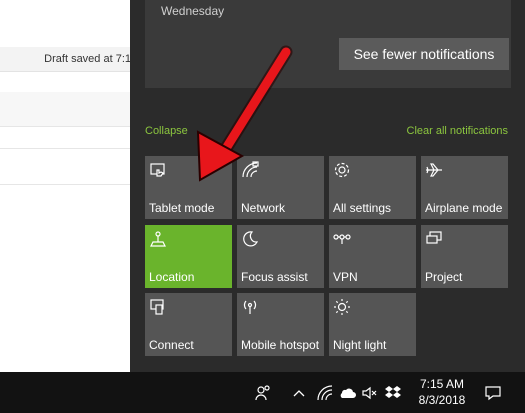  Describe the element at coordinates (442, 392) in the screenshot. I see `taskbar-clock: 7:15 AM 8/3/2018` at that location.